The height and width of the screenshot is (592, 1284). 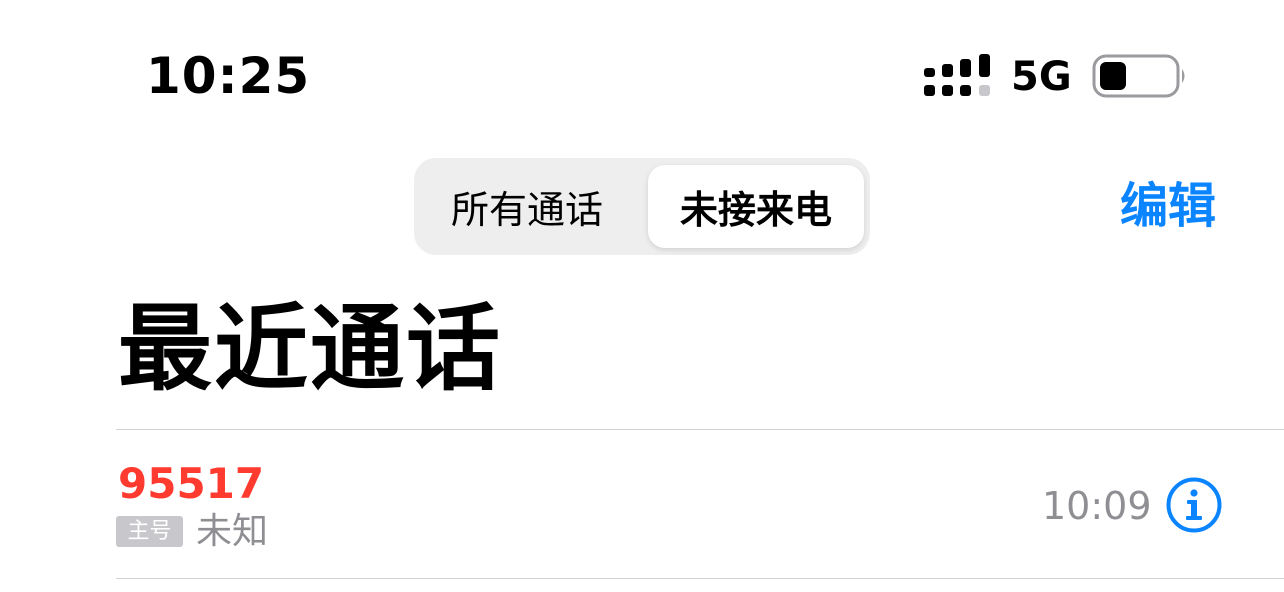 What do you see at coordinates (1097, 506) in the screenshot?
I see `call-time: 10:09` at bounding box center [1097, 506].